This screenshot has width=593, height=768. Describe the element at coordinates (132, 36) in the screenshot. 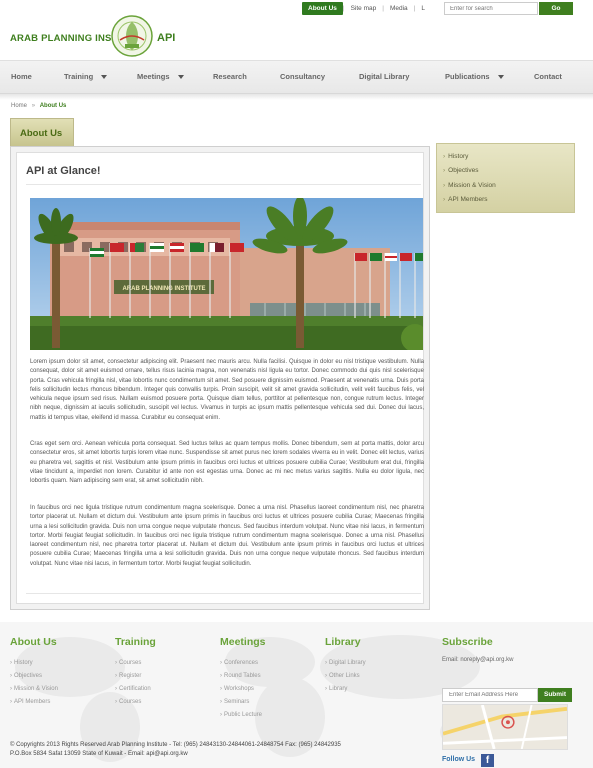

I see `institute-emblem-icon` at that location.